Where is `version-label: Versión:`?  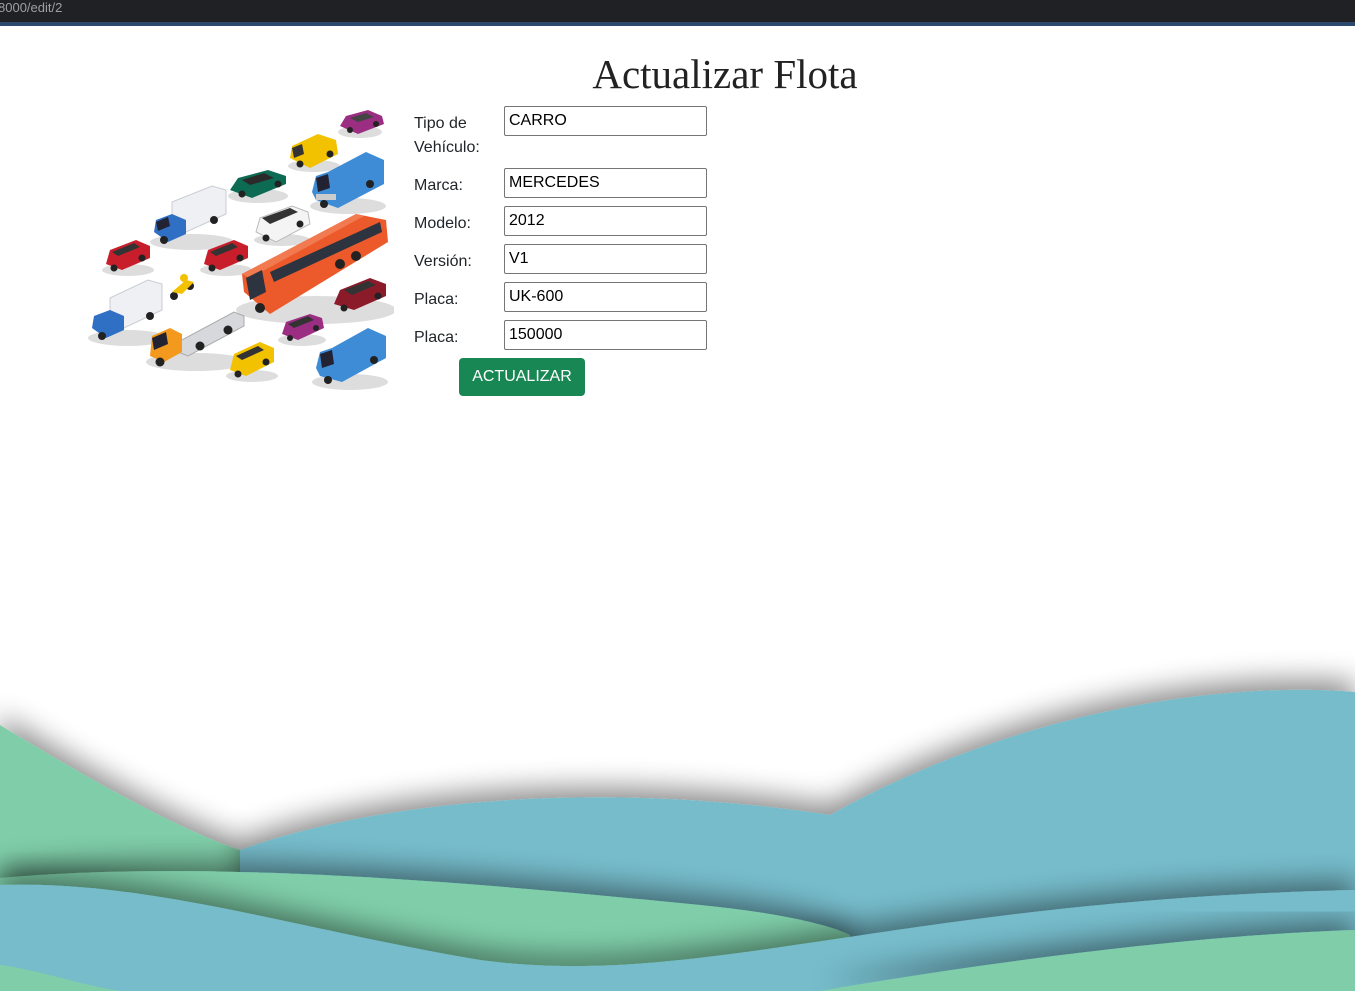 version-label: Versión: is located at coordinates (443, 261).